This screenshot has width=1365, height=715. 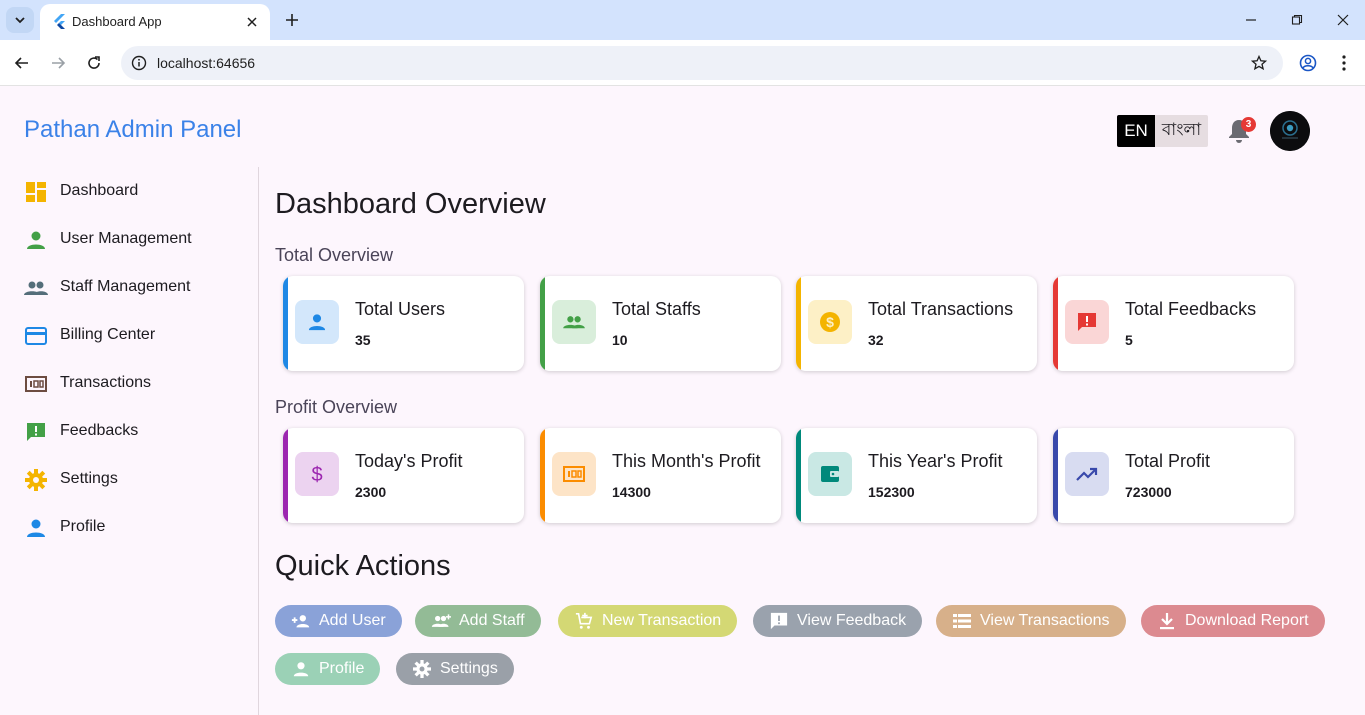 I want to click on avatar-image, so click(x=1290, y=131).